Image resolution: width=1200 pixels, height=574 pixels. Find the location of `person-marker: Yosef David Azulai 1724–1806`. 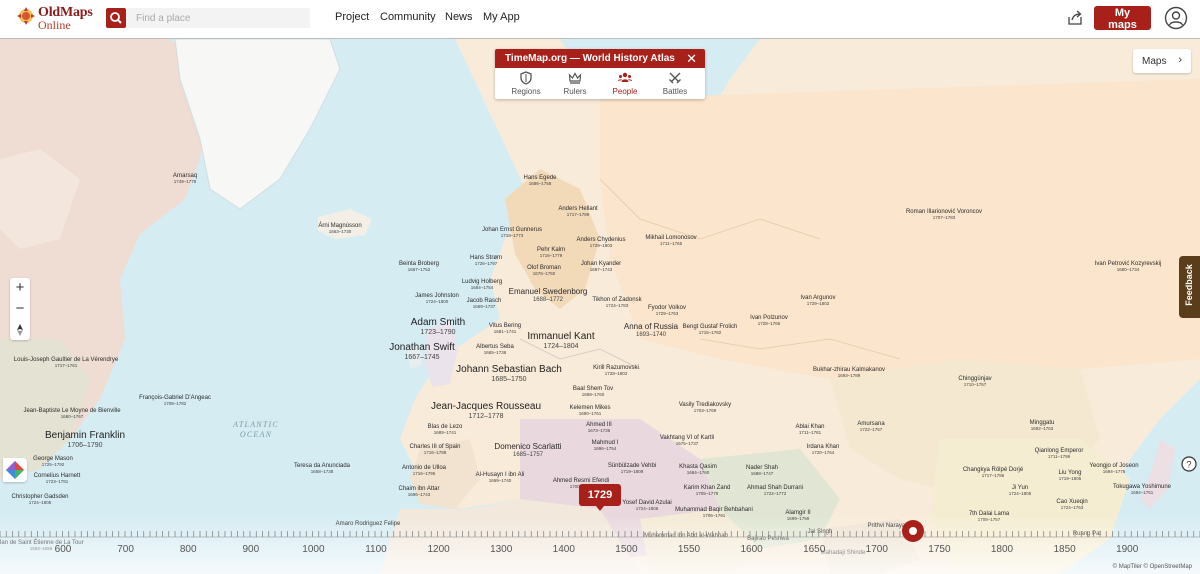

person-marker: Yosef David Azulai 1724–1806 is located at coordinates (646, 506).